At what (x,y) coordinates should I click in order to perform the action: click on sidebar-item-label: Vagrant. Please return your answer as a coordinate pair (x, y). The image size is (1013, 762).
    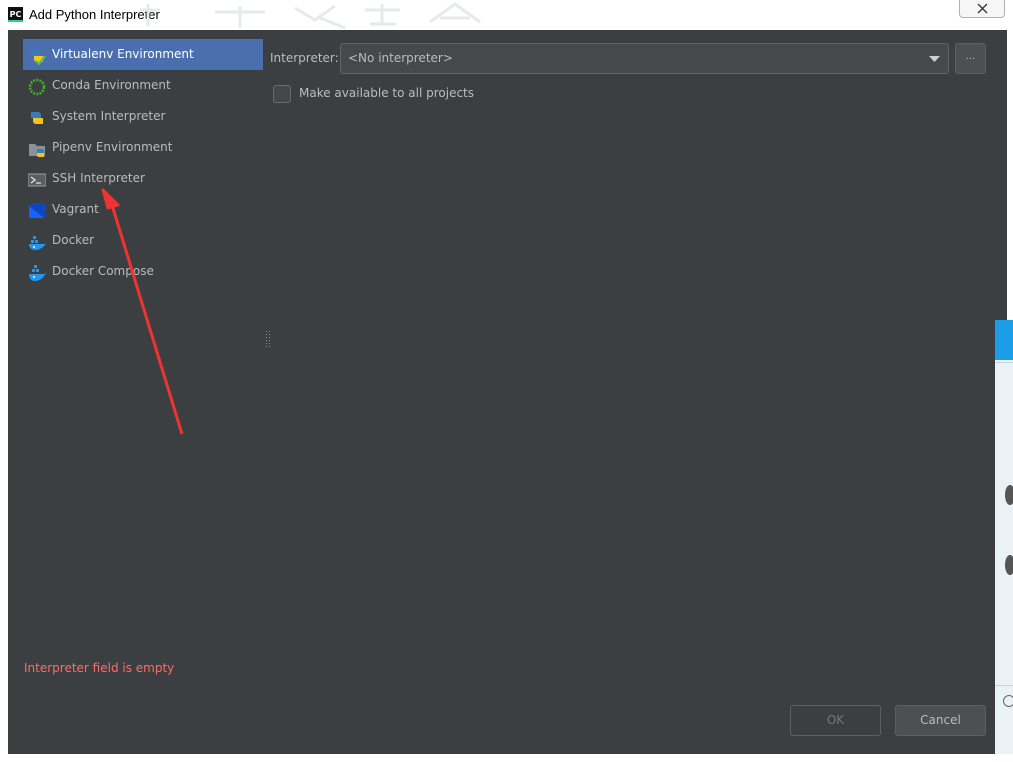
    Looking at the image, I should click on (75, 209).